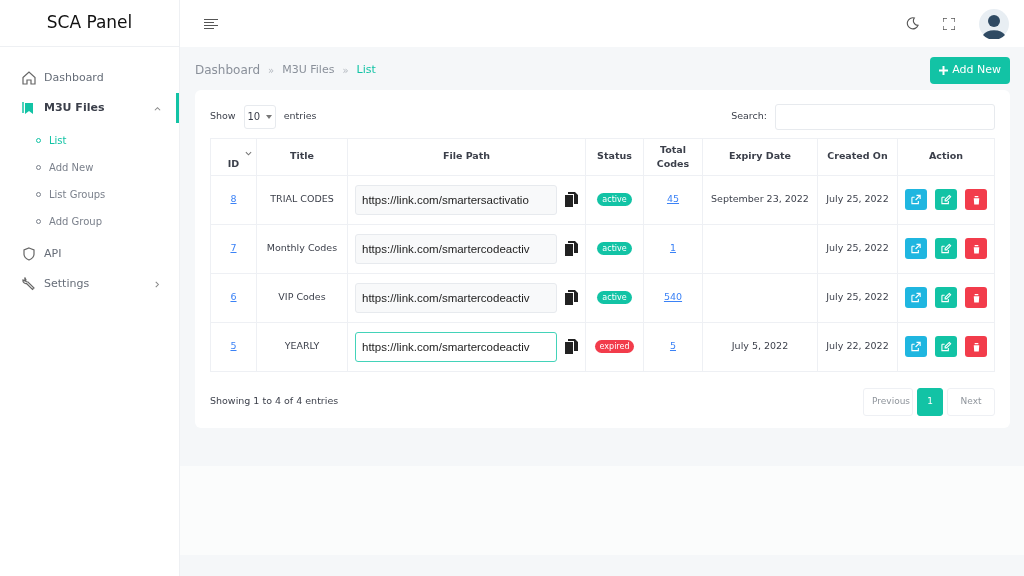 This screenshot has height=576, width=1024. What do you see at coordinates (614, 347) in the screenshot?
I see `status-badge: expired` at bounding box center [614, 347].